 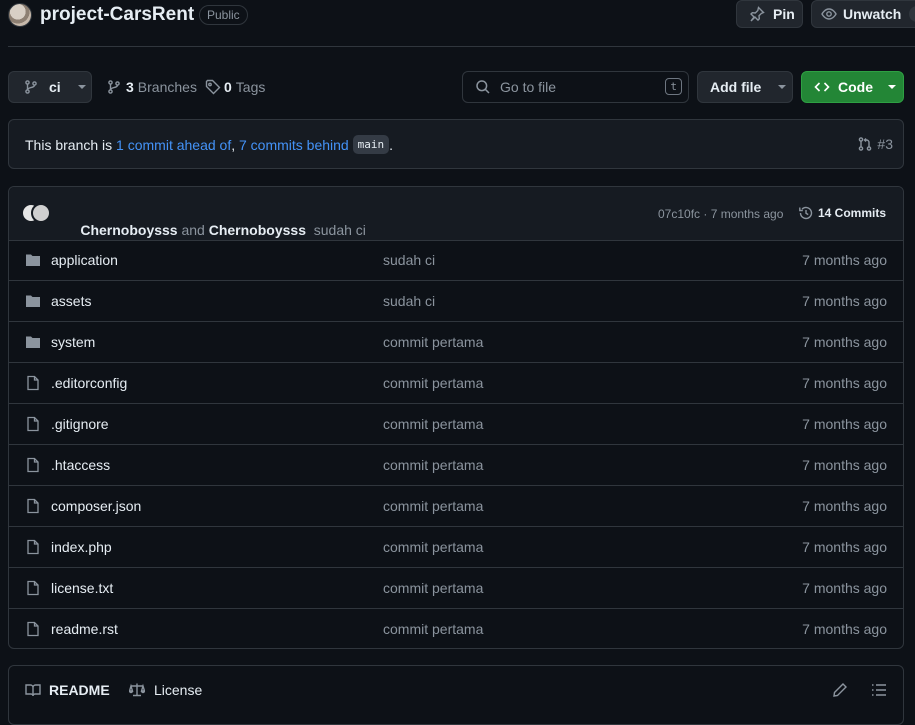 I want to click on file-row: index.php commit pertama 7 months ago, so click(x=456, y=547).